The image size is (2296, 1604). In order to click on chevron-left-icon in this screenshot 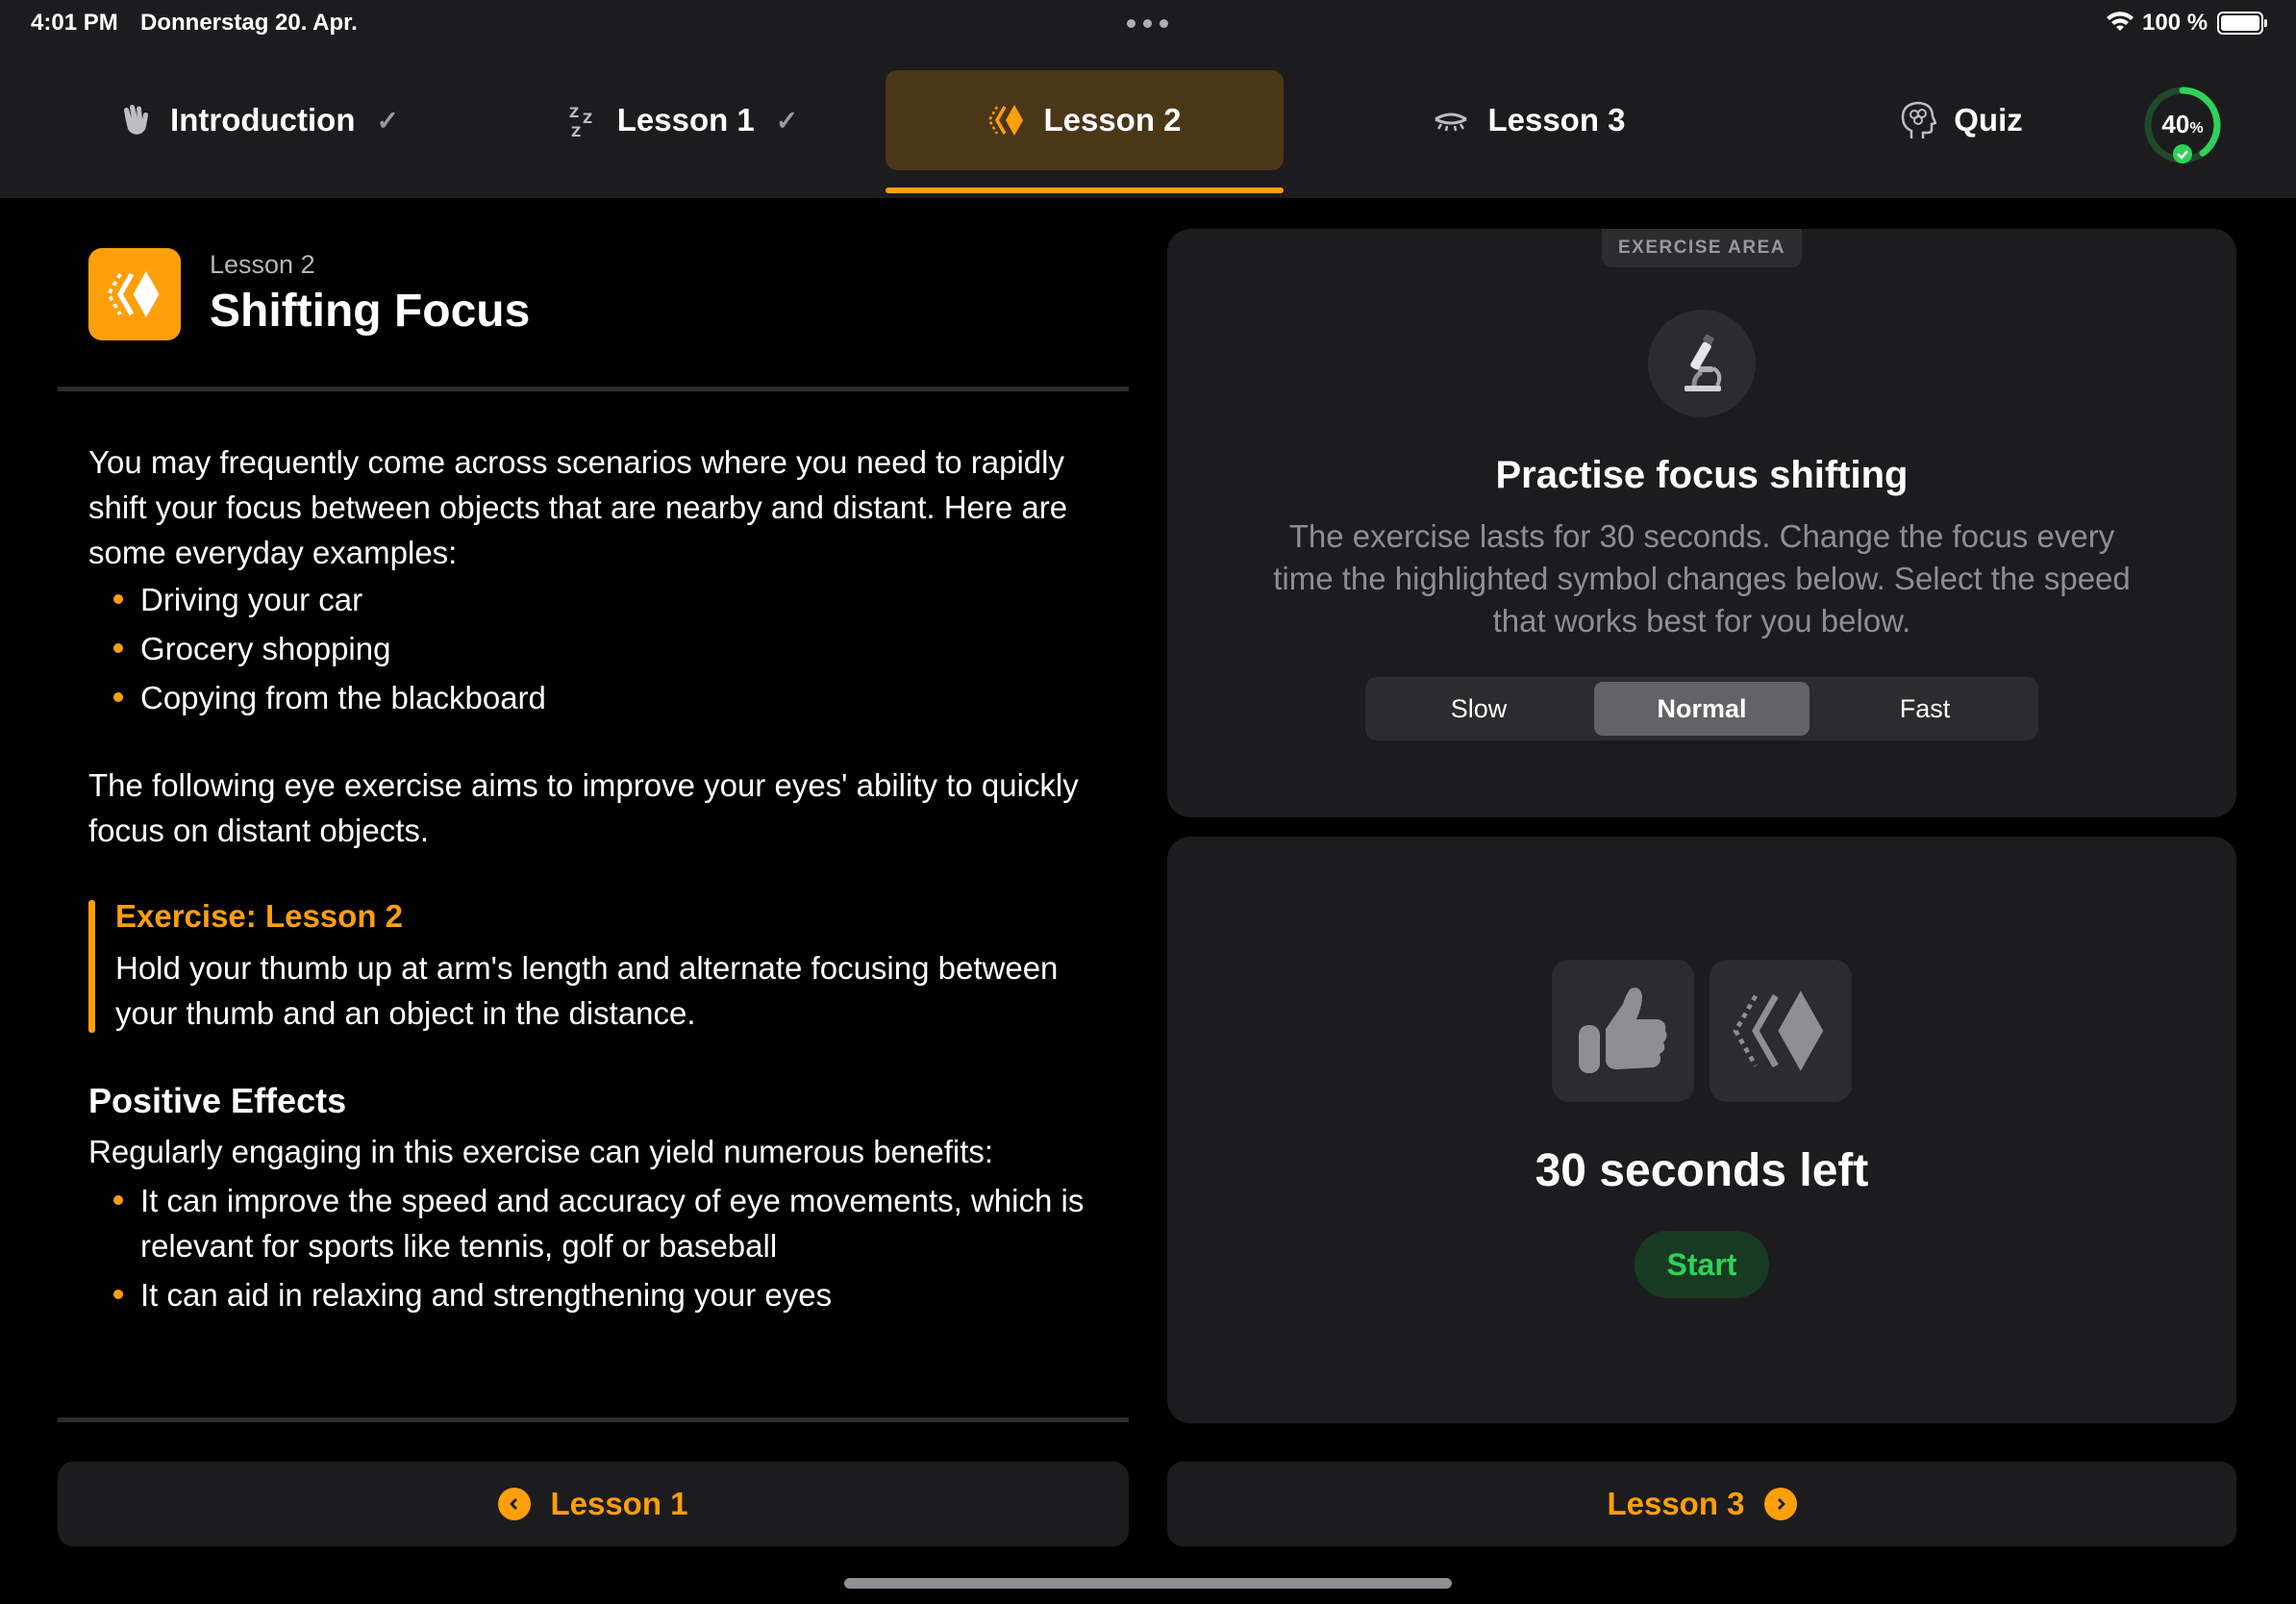, I will do `click(515, 1504)`.